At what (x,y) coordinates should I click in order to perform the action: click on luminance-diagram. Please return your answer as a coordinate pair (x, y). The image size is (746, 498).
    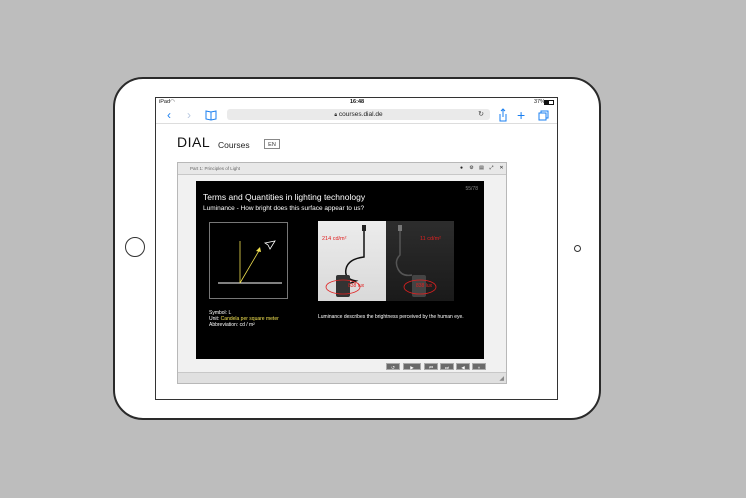
    Looking at the image, I should click on (248, 260).